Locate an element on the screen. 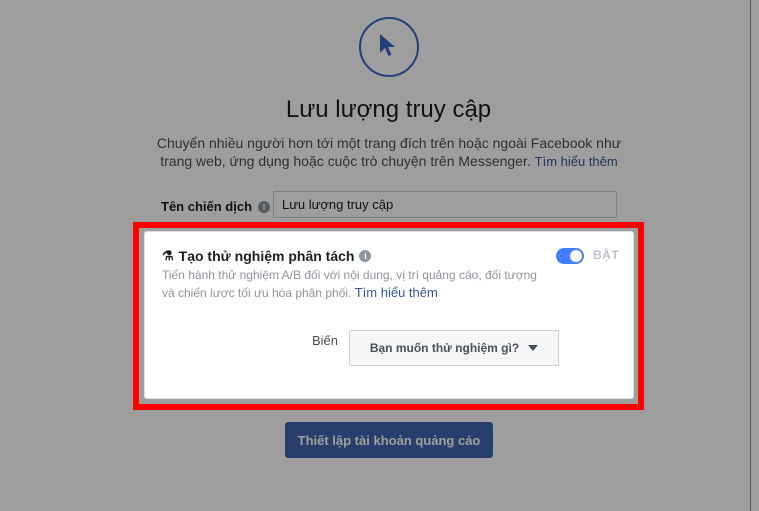 This screenshot has width=759, height=511. scrollbar-edge is located at coordinates (750, 255).